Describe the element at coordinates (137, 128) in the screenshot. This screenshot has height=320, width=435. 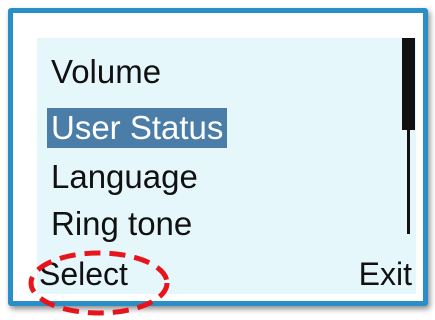
I see `menu-item-user-status: User Status` at that location.